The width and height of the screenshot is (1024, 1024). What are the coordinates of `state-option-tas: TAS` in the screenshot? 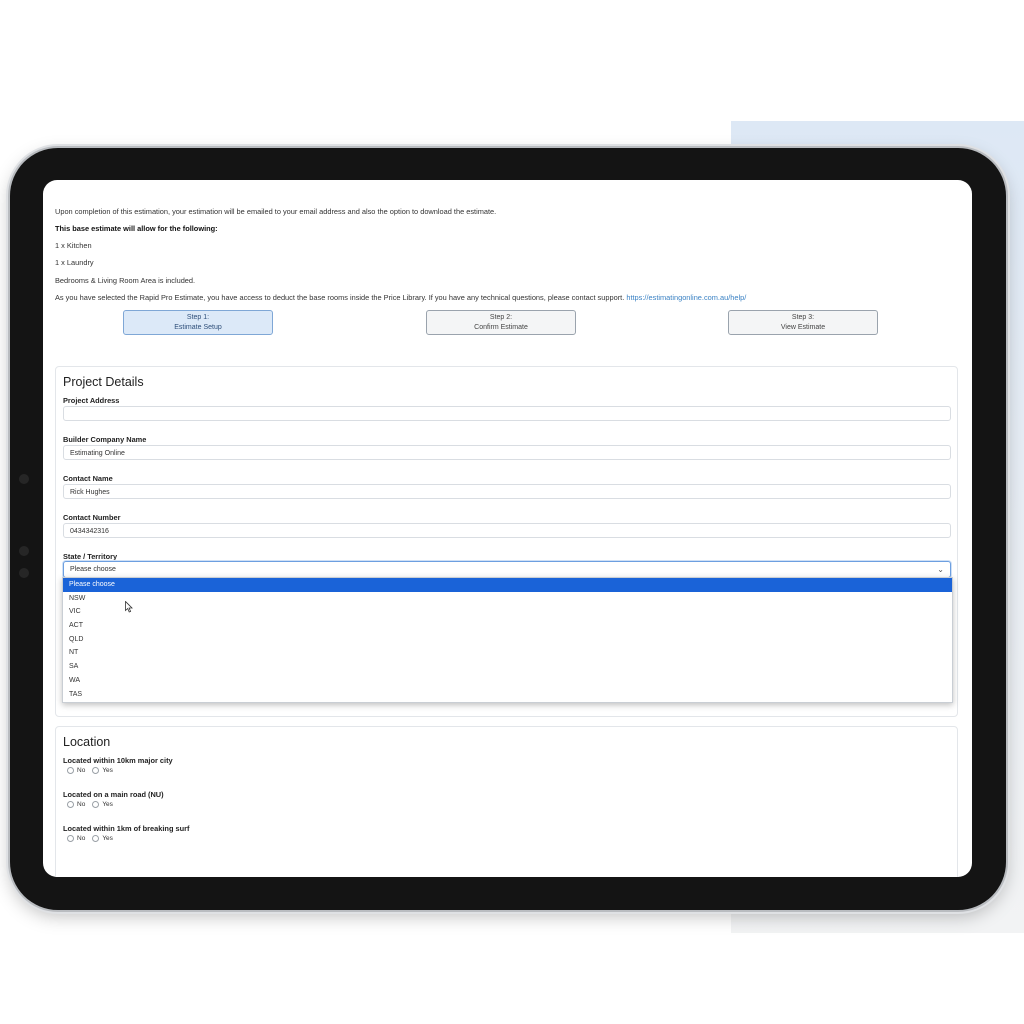 It's located at (507, 695).